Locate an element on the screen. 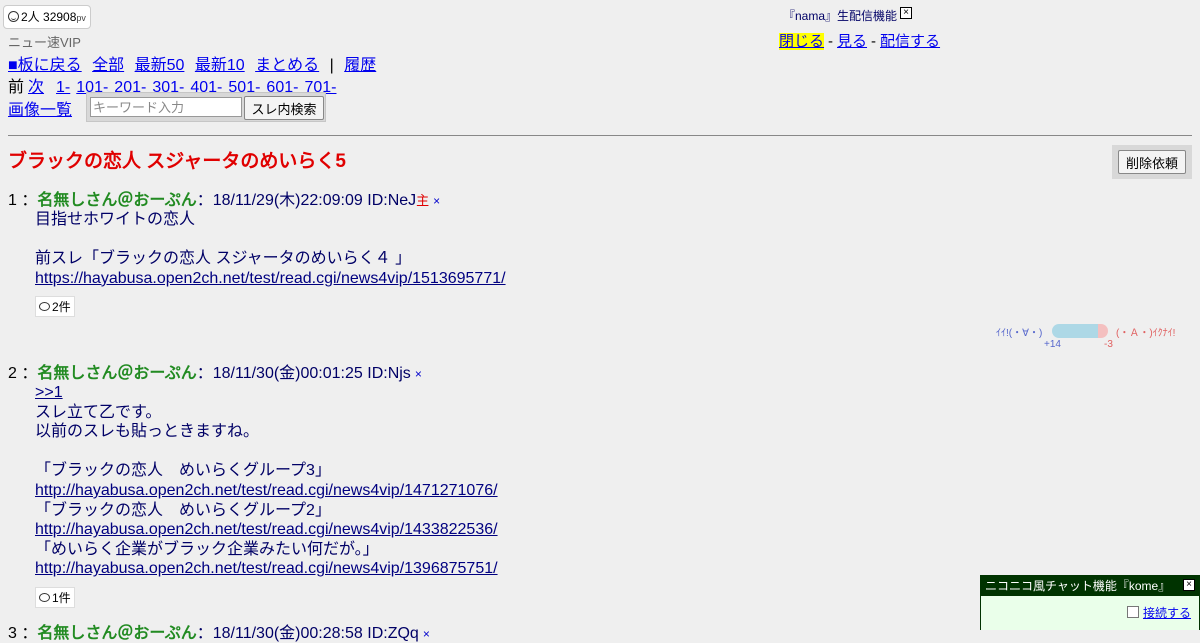 This screenshot has height=643, width=1200. chat-connect-toggle: 接続する is located at coordinates (1158, 612).